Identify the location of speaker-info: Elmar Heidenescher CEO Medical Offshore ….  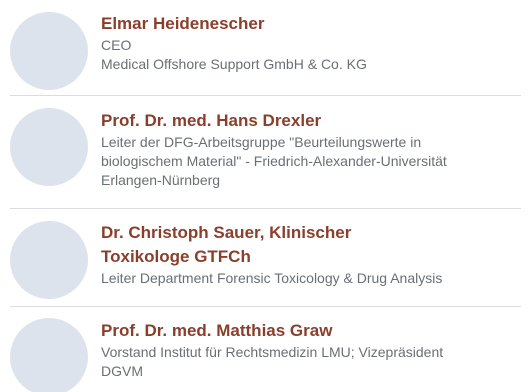
(313, 43).